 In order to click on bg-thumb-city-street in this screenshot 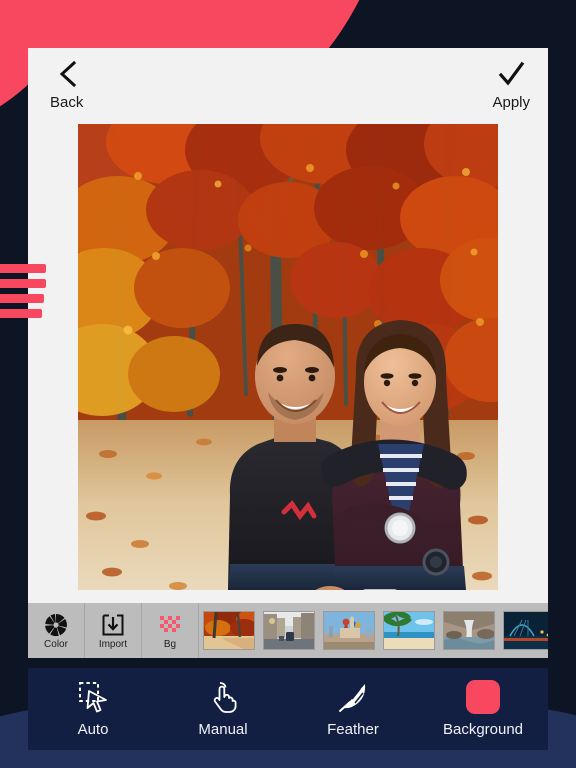, I will do `click(289, 630)`.